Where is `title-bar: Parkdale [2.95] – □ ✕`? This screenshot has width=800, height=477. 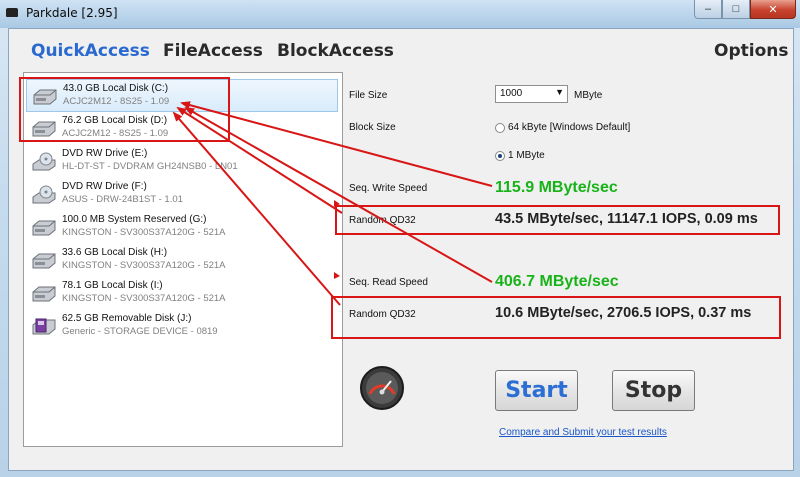 title-bar: Parkdale [2.95] – □ ✕ is located at coordinates (400, 14).